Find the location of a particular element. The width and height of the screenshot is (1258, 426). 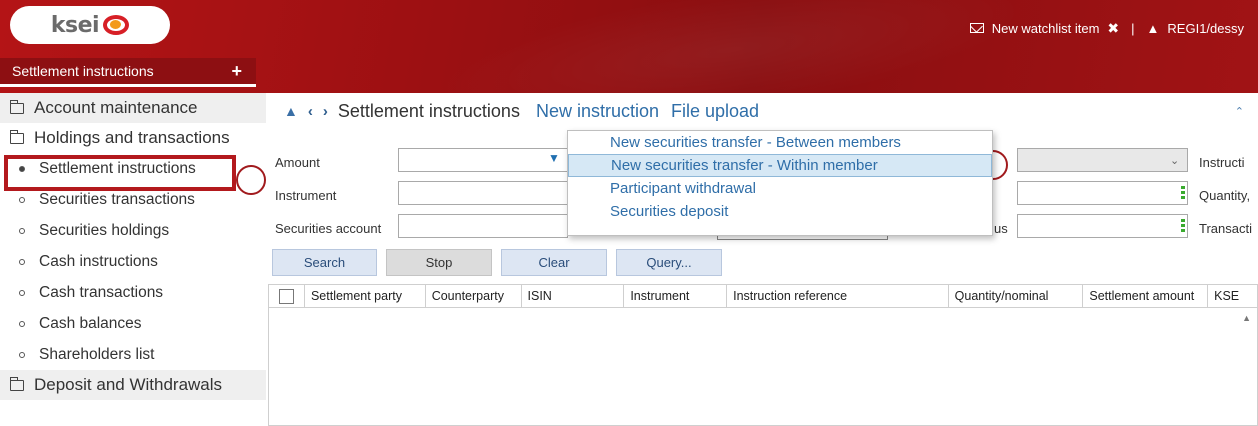

collapse-icon: ⌃ is located at coordinates (1239, 111).